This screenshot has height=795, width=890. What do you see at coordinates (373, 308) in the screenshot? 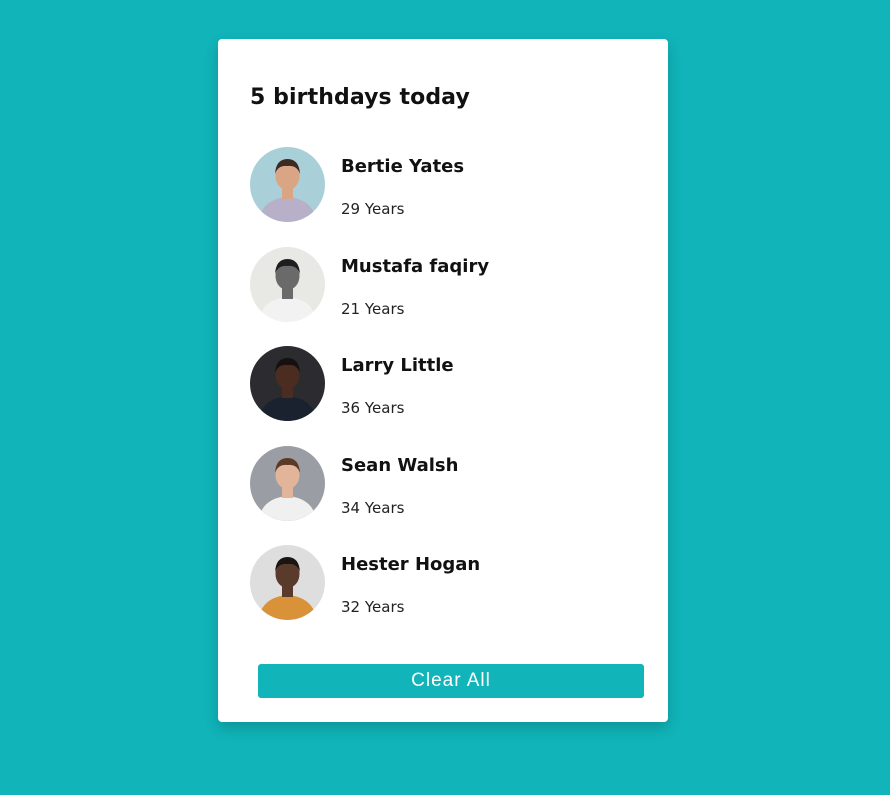
I see `person-age: 21 Years` at bounding box center [373, 308].